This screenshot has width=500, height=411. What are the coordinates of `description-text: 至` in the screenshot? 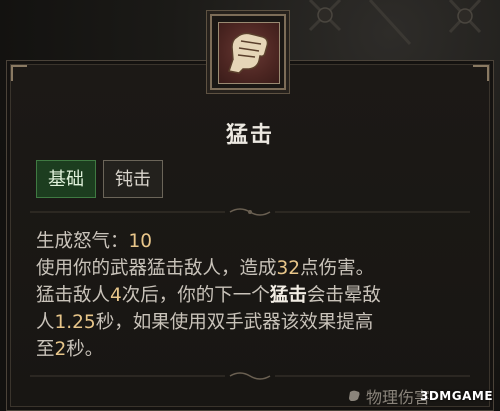 It's located at (45, 349).